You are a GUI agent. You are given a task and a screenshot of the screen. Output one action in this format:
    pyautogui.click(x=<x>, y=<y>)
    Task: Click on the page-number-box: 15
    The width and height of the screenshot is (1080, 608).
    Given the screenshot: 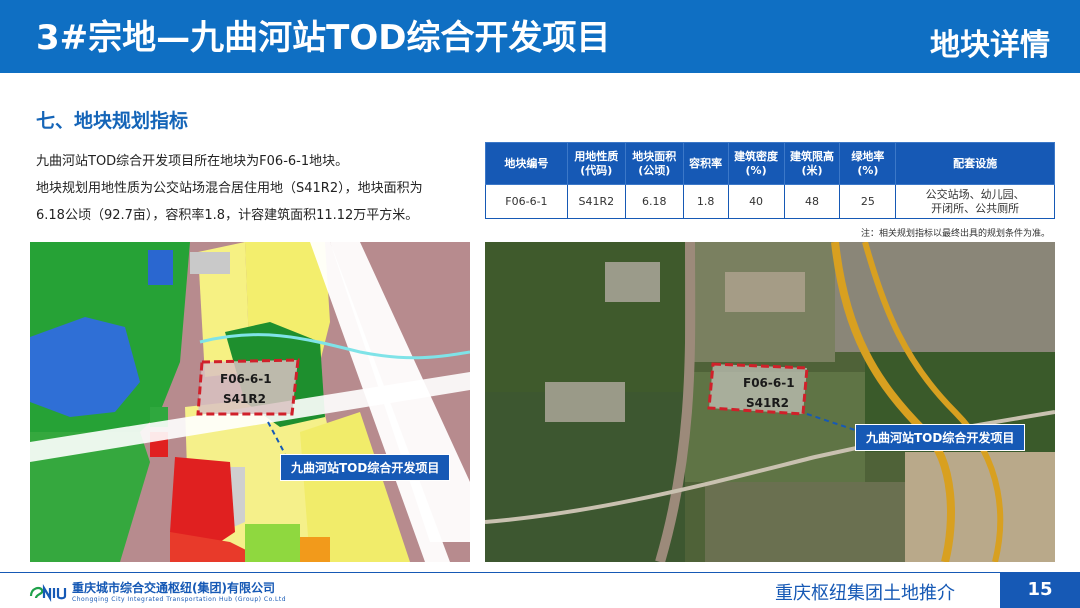 What is the action you would take?
    pyautogui.click(x=1040, y=590)
    